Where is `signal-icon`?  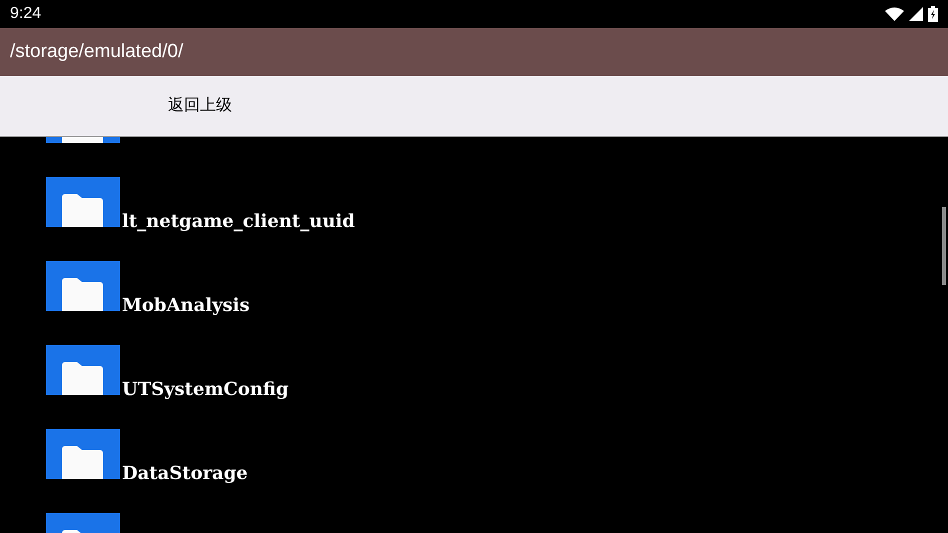 signal-icon is located at coordinates (916, 14).